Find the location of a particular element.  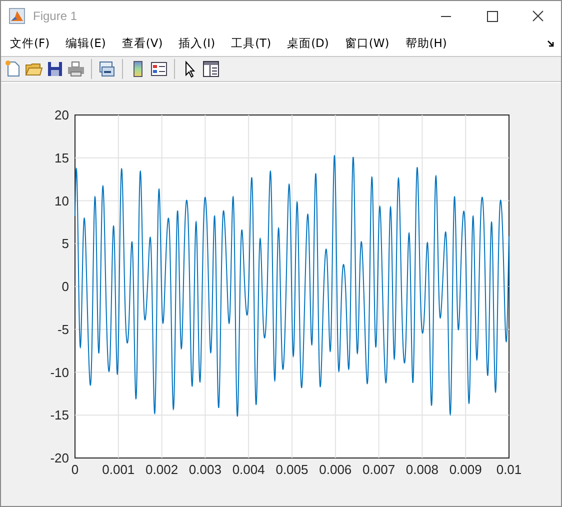

x-tick-label: 0.003 is located at coordinates (205, 469).